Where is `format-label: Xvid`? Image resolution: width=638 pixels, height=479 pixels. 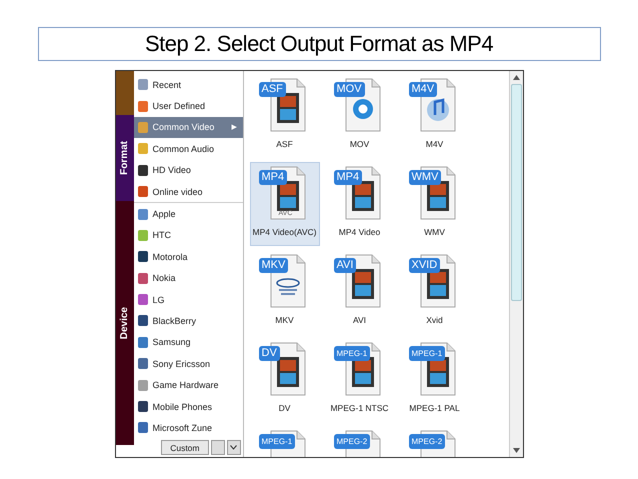 format-label: Xvid is located at coordinates (434, 320).